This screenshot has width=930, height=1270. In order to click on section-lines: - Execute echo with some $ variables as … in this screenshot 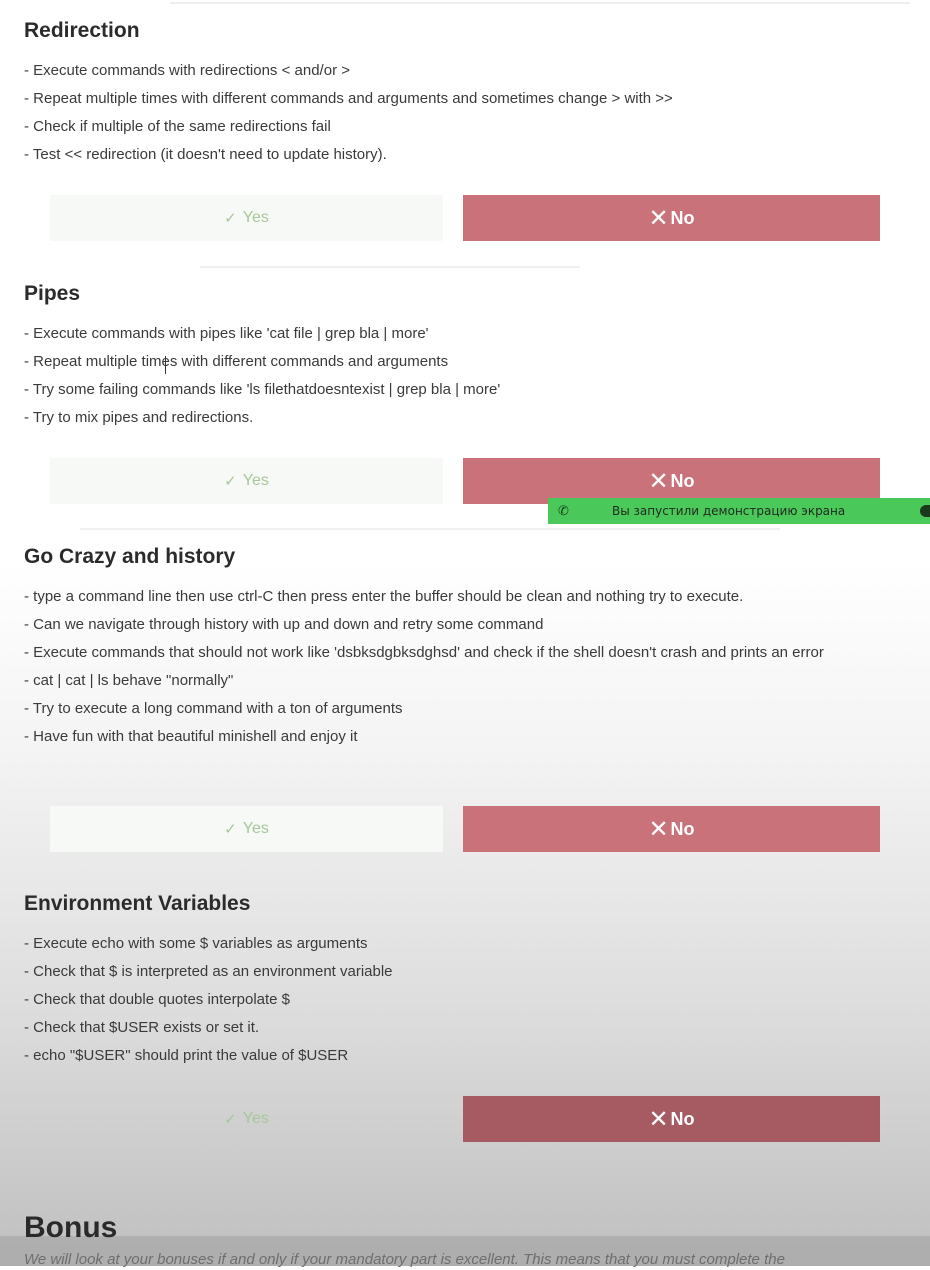, I will do `click(464, 1000)`.